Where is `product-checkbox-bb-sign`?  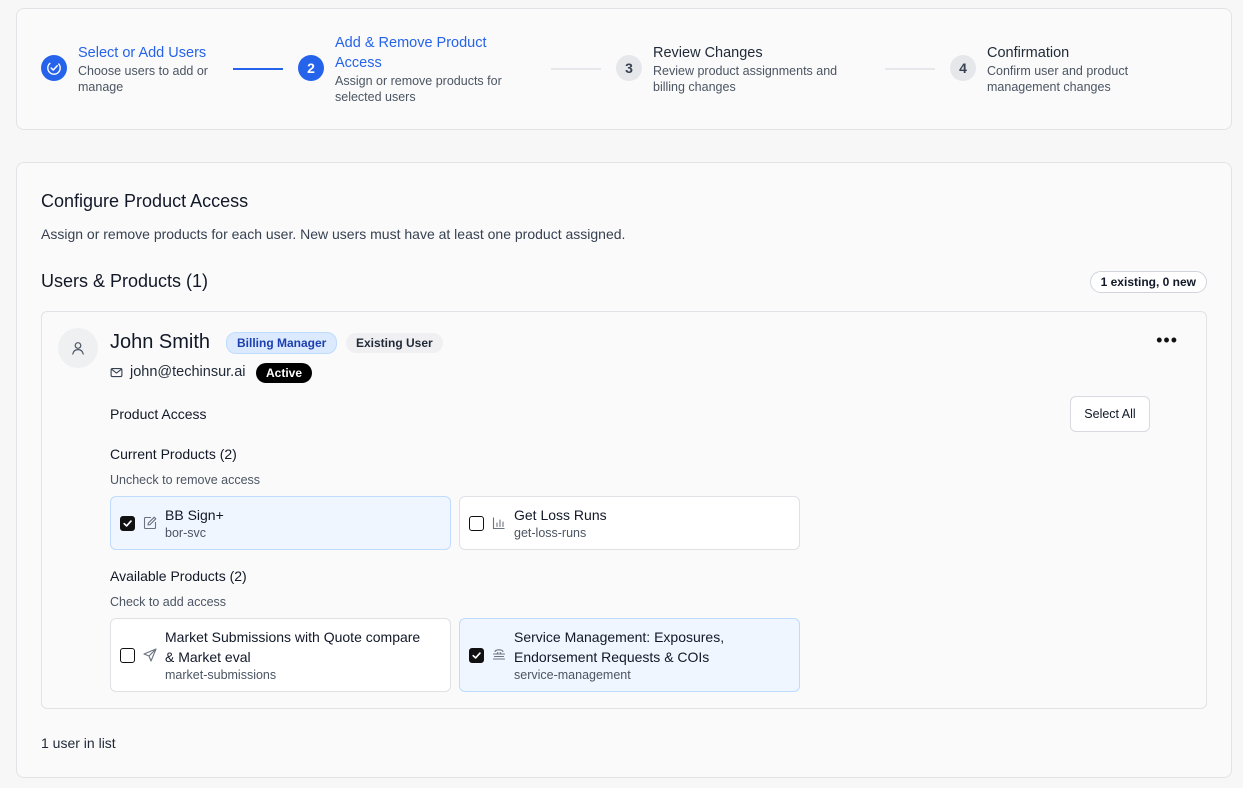 product-checkbox-bb-sign is located at coordinates (127, 523).